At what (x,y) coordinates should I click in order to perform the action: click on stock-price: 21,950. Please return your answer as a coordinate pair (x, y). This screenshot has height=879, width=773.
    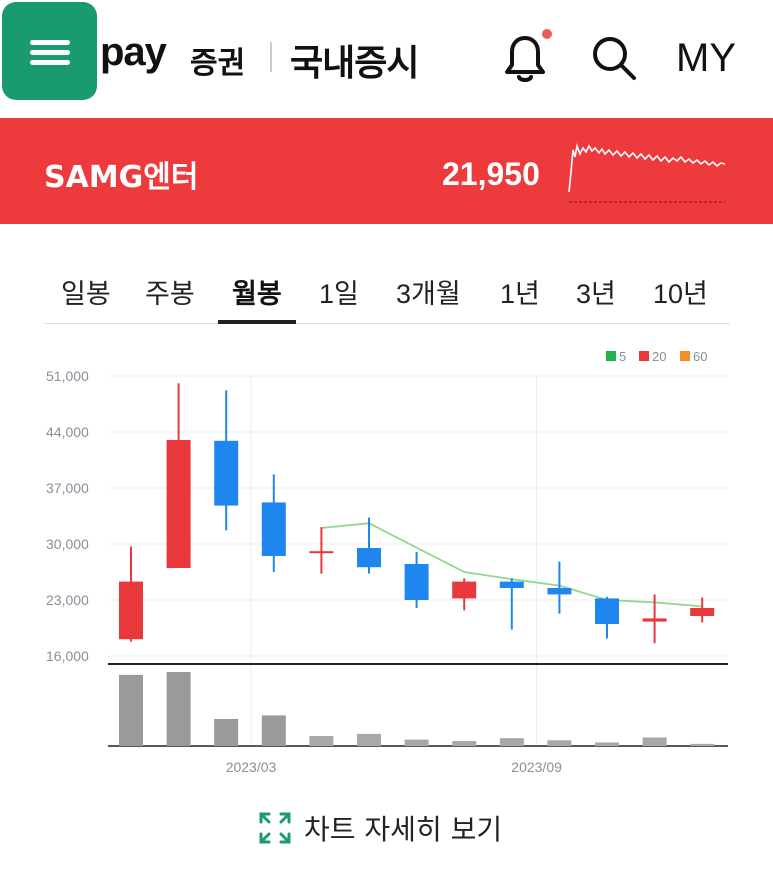
    Looking at the image, I should click on (491, 174).